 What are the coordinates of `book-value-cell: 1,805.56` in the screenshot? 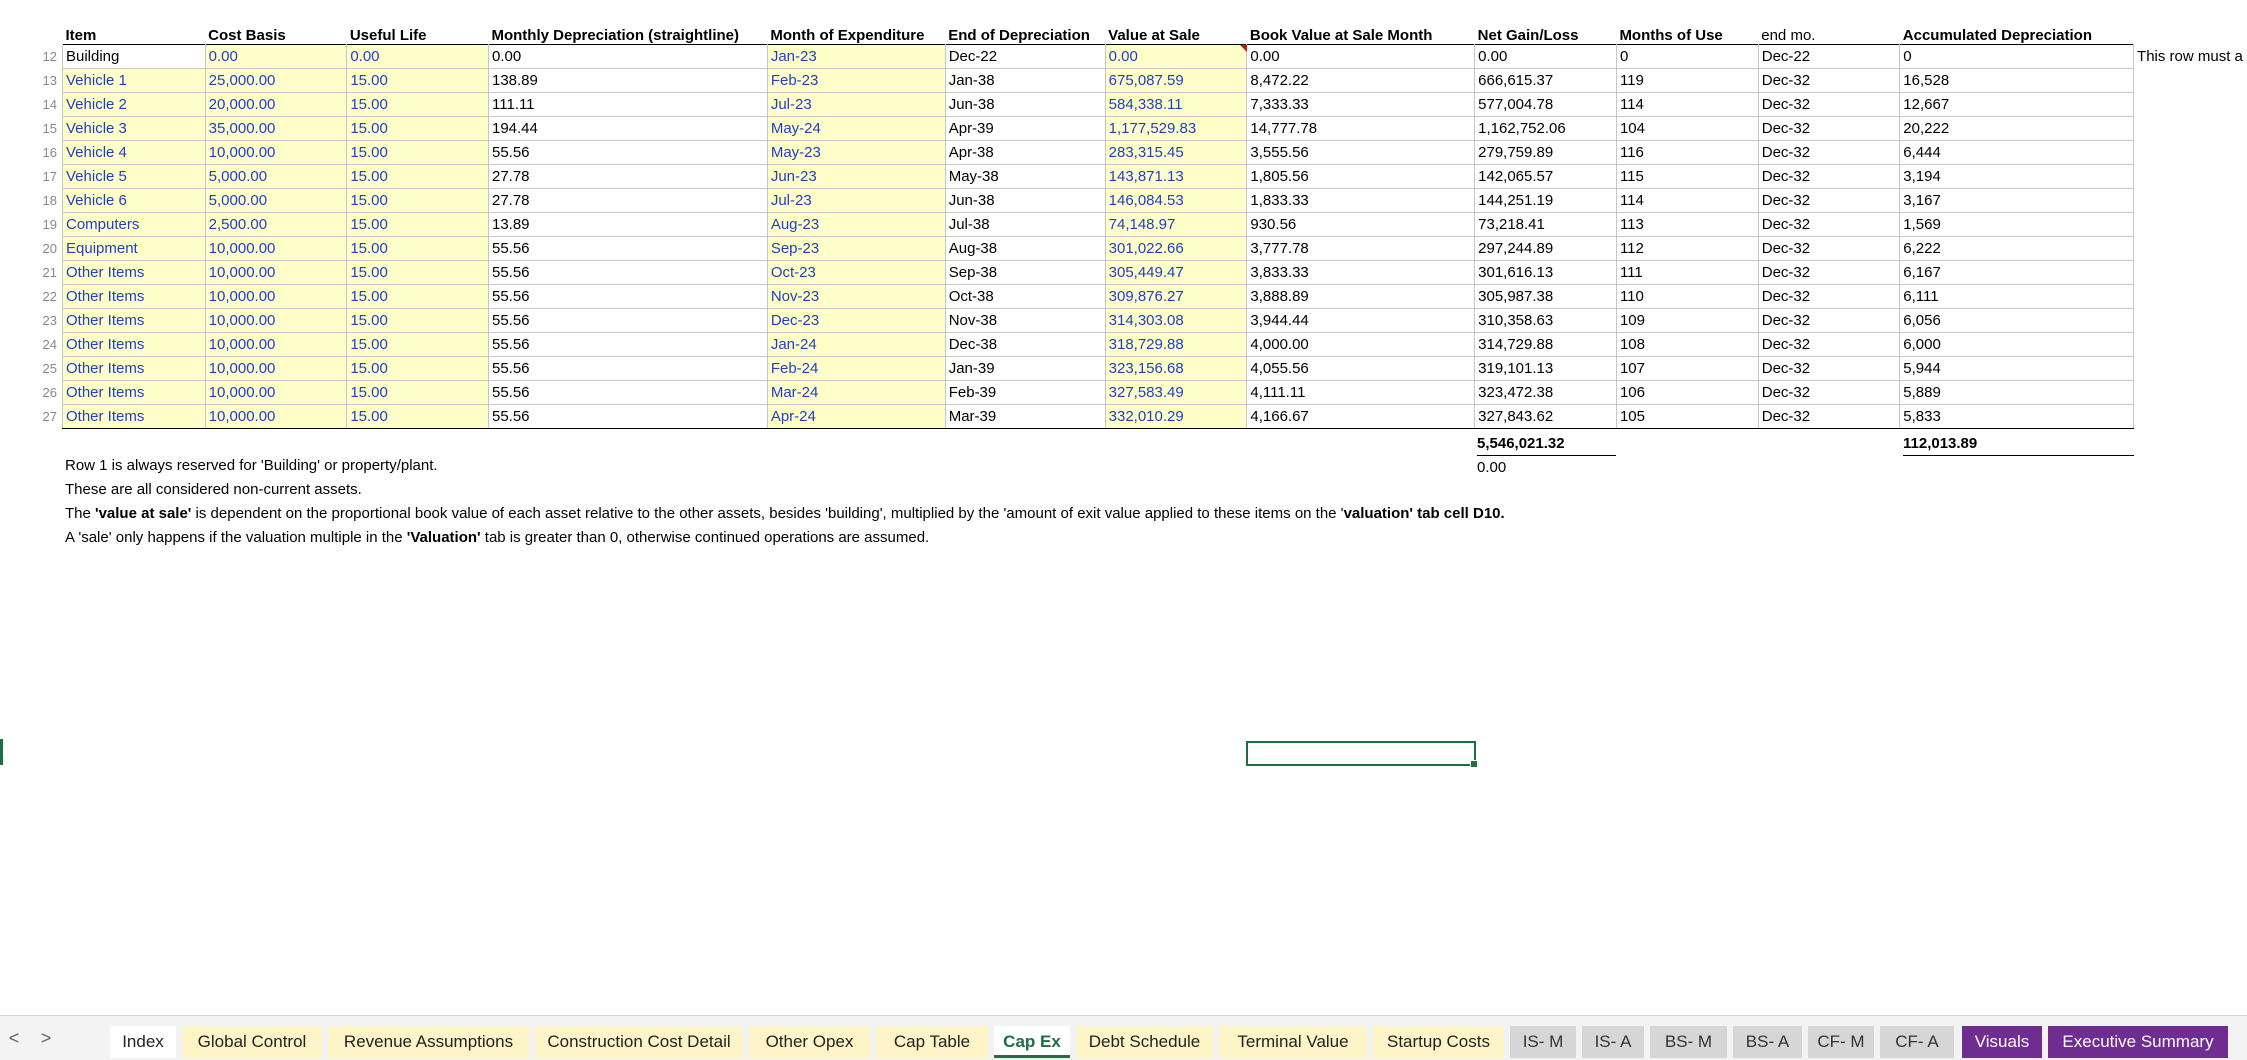 It's located at (1361, 176).